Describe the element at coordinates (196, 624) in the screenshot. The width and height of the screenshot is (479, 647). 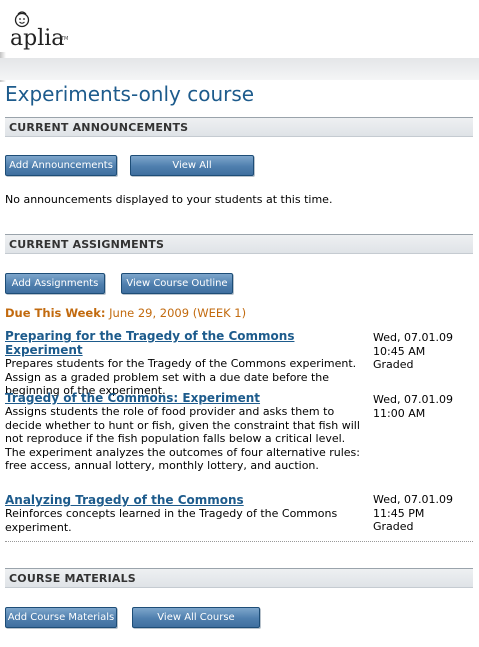
I see `view-all-course-materials-button: View All Course Materials` at that location.